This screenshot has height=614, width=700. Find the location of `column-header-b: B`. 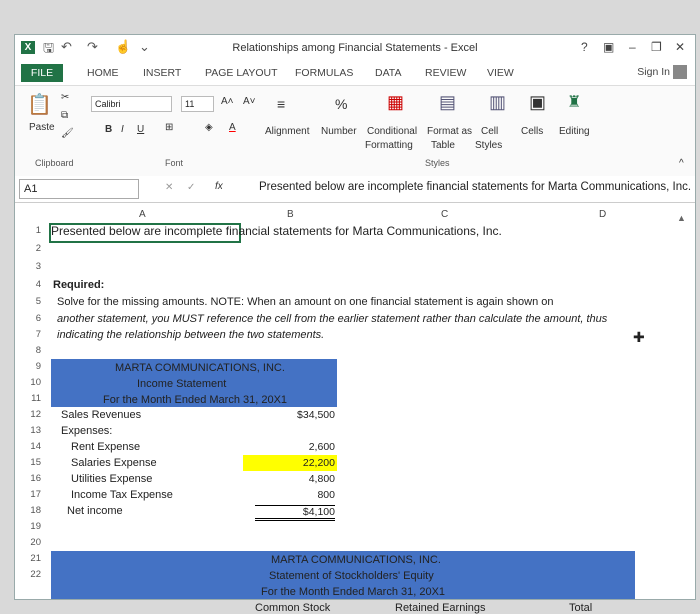

column-header-b: B is located at coordinates (290, 214).